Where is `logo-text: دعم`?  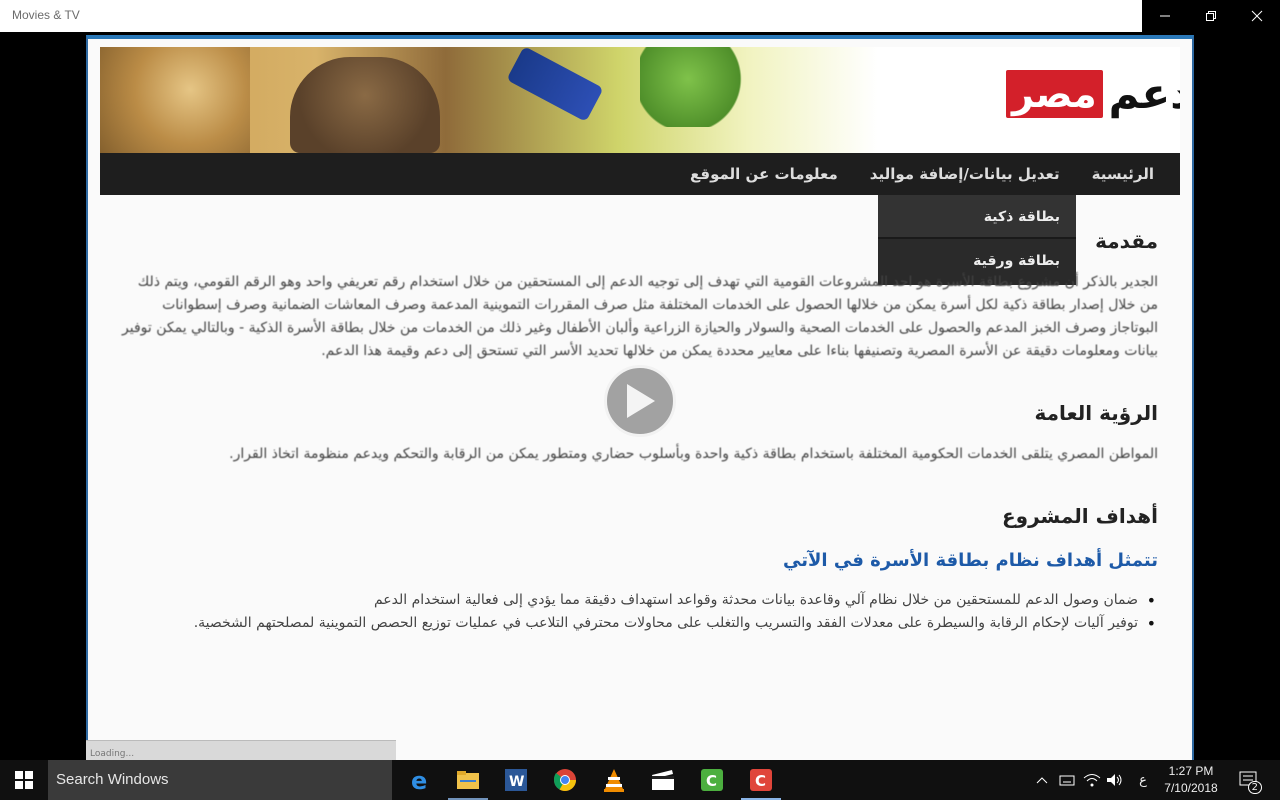 logo-text: دعم is located at coordinates (1144, 93).